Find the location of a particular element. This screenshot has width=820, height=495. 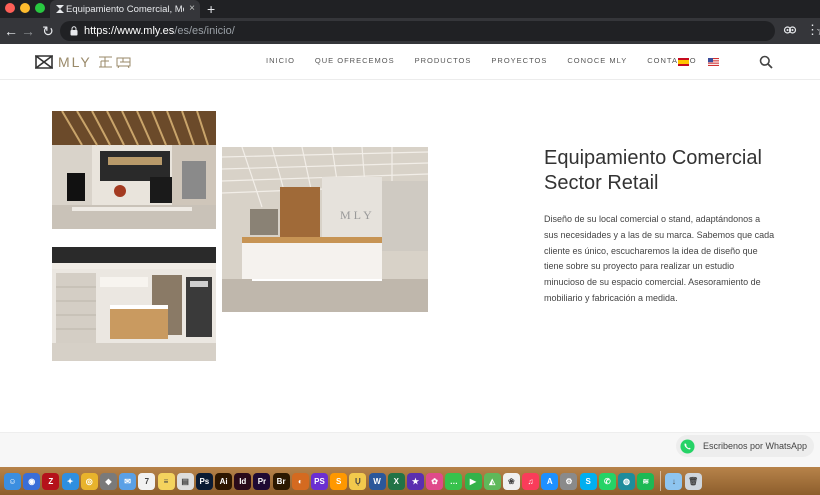

indesign-icon: Id is located at coordinates (243, 481).